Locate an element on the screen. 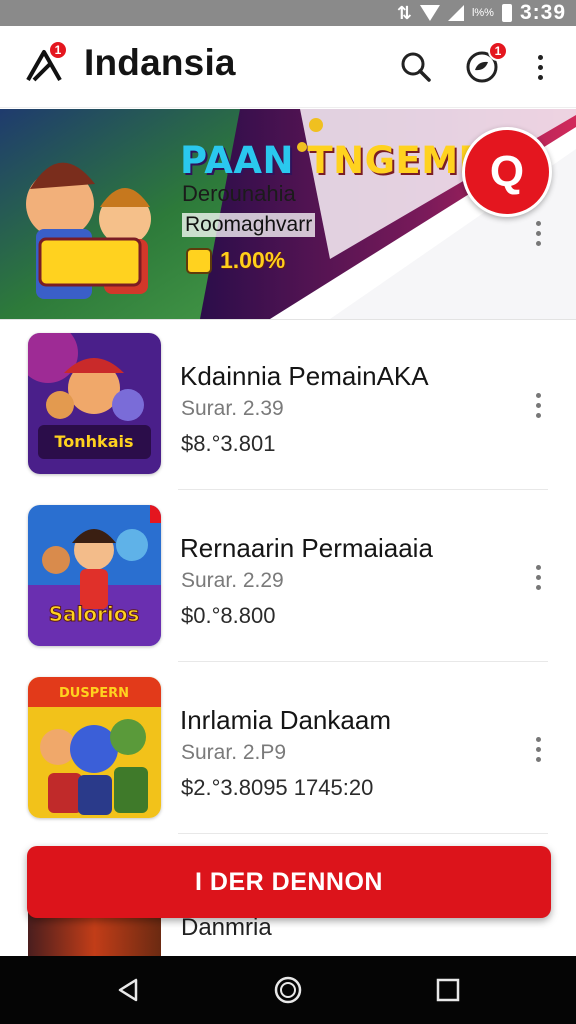 The image size is (576, 1024). chat-notification-badge: 1 is located at coordinates (498, 51).